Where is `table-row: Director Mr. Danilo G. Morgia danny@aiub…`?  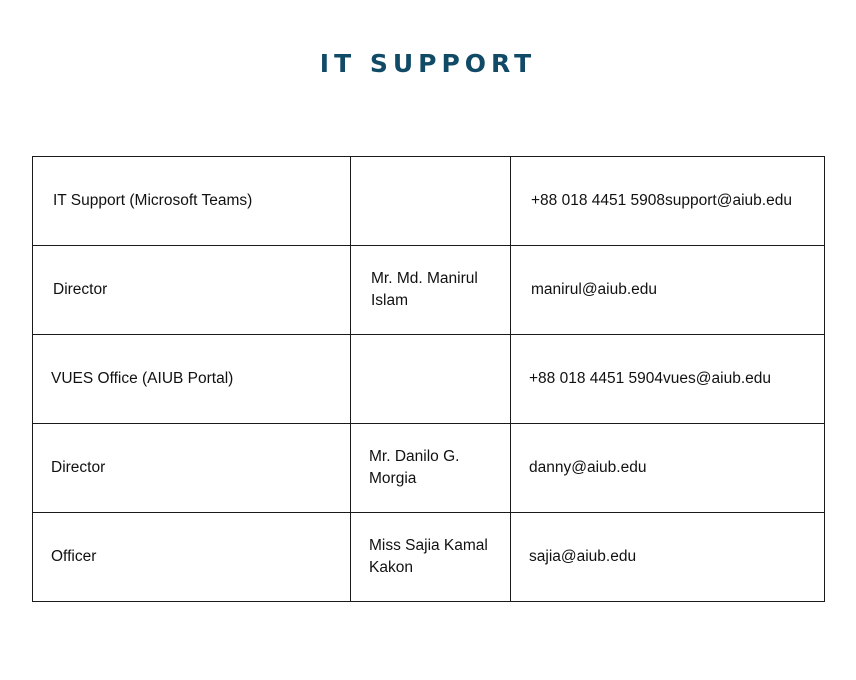
table-row: Director Mr. Danilo G. Morgia danny@aiub… is located at coordinates (428, 468).